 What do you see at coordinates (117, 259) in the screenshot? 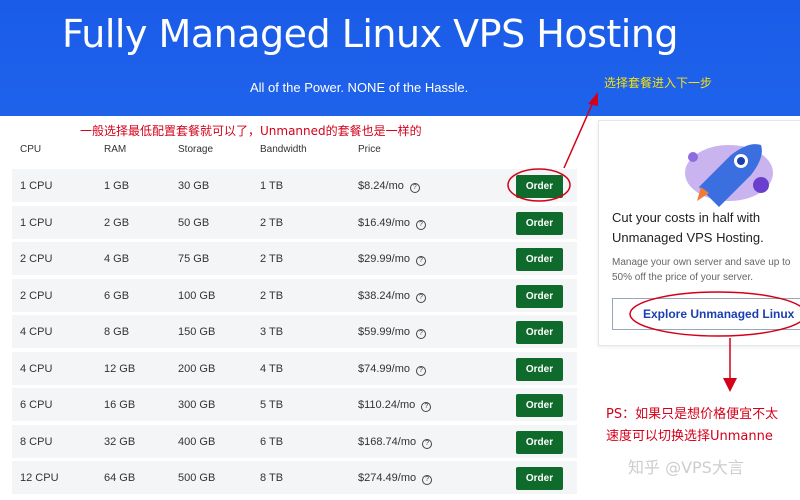
I see `cell-ram: 4 GB` at bounding box center [117, 259].